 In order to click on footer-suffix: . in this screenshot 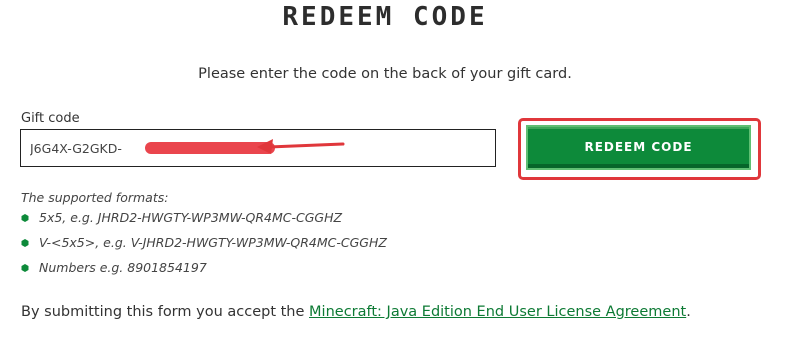, I will do `click(688, 312)`.